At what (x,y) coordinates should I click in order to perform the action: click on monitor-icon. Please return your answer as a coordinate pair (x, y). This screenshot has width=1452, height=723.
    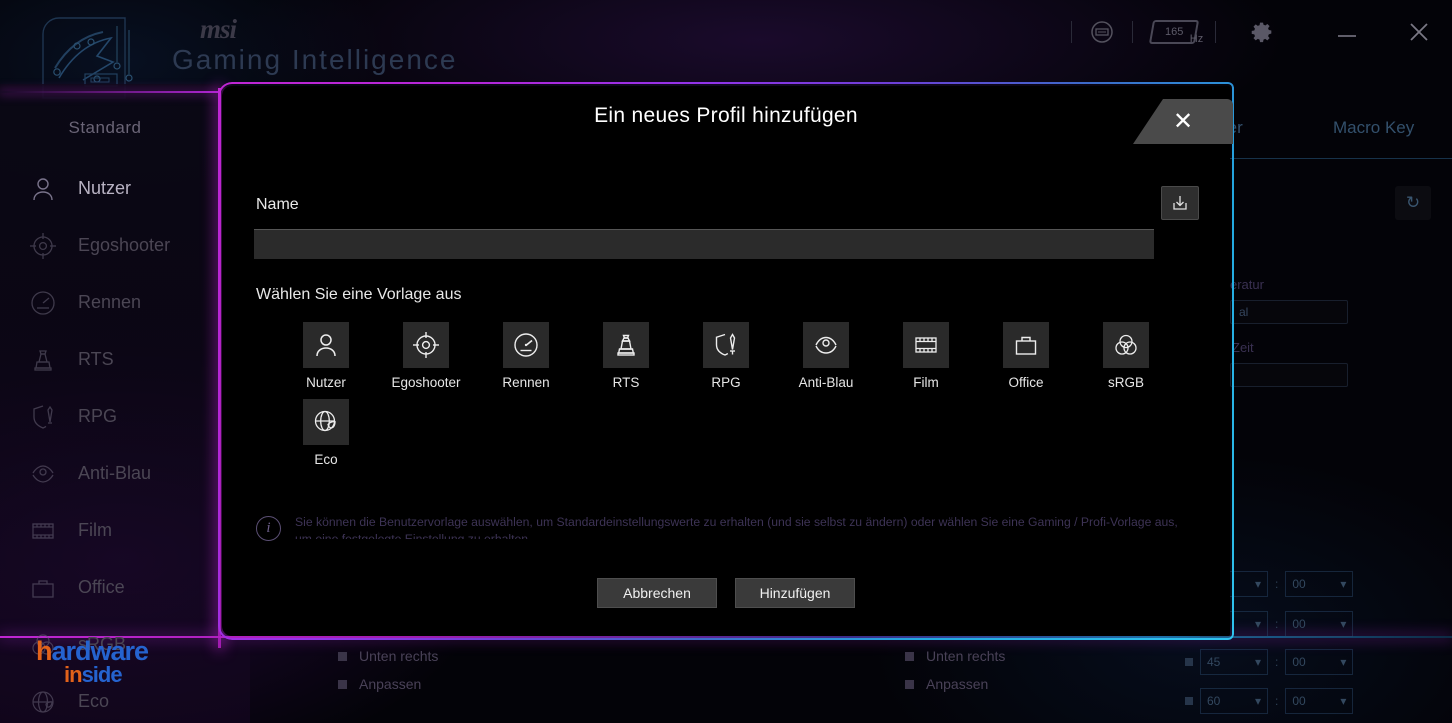
    Looking at the image, I should click on (1102, 32).